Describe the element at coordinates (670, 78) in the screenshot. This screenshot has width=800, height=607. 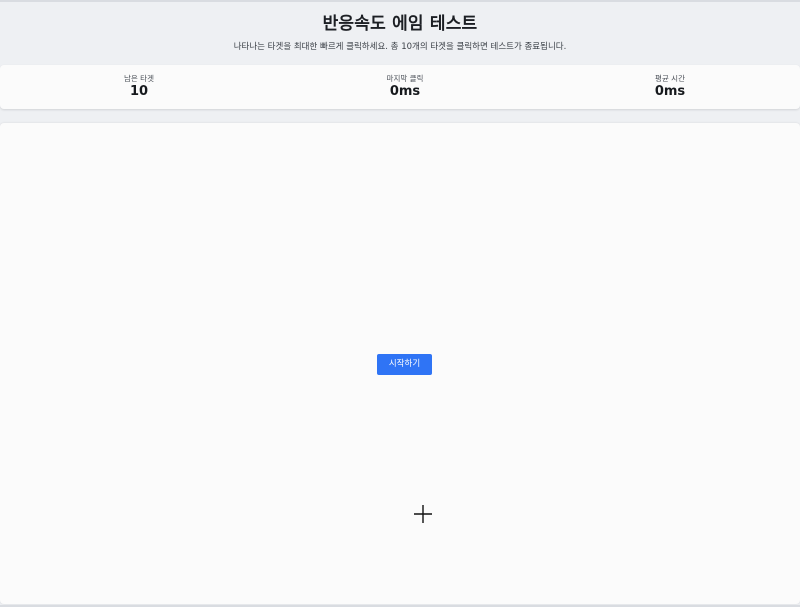
I see `stat-avg-label: 평균 시간` at that location.